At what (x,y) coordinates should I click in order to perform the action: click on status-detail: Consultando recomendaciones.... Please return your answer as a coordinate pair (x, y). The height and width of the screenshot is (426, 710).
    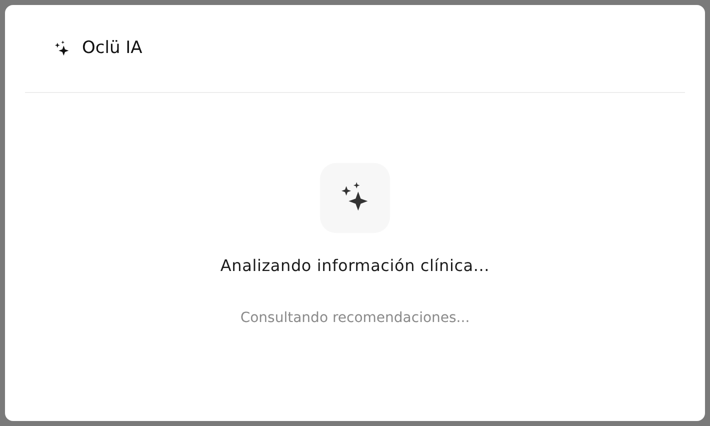
    Looking at the image, I should click on (355, 318).